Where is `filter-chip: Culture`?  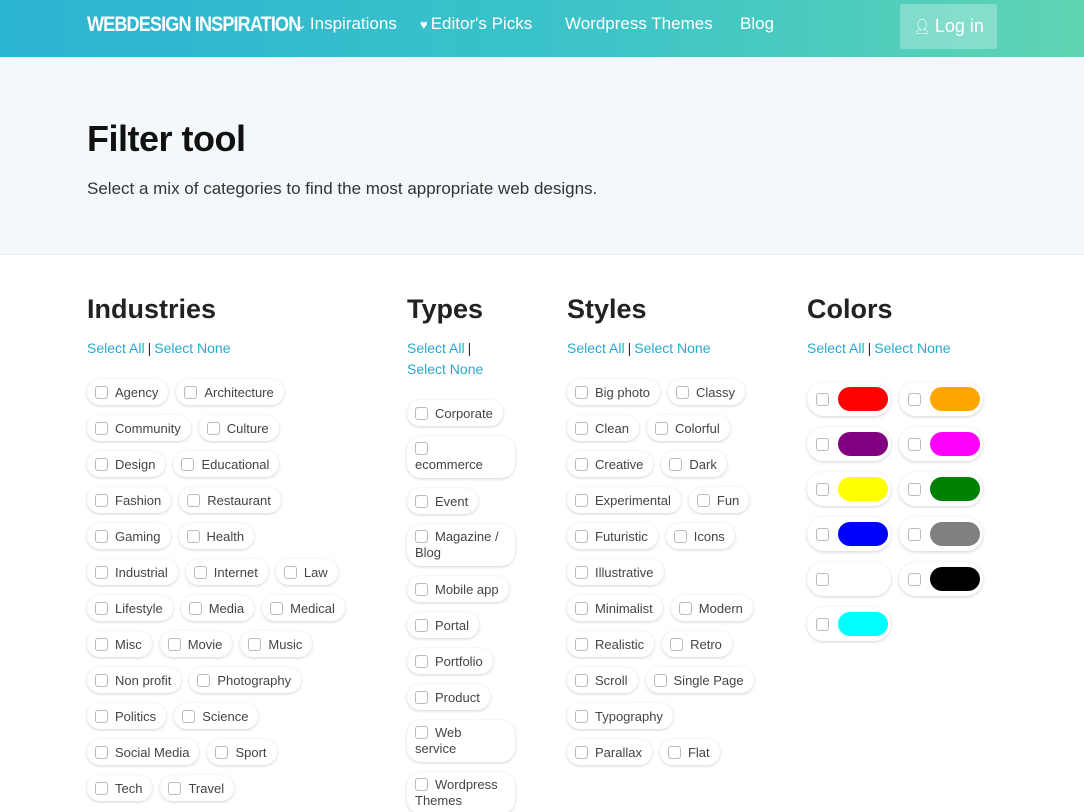
filter-chip: Culture is located at coordinates (238, 428).